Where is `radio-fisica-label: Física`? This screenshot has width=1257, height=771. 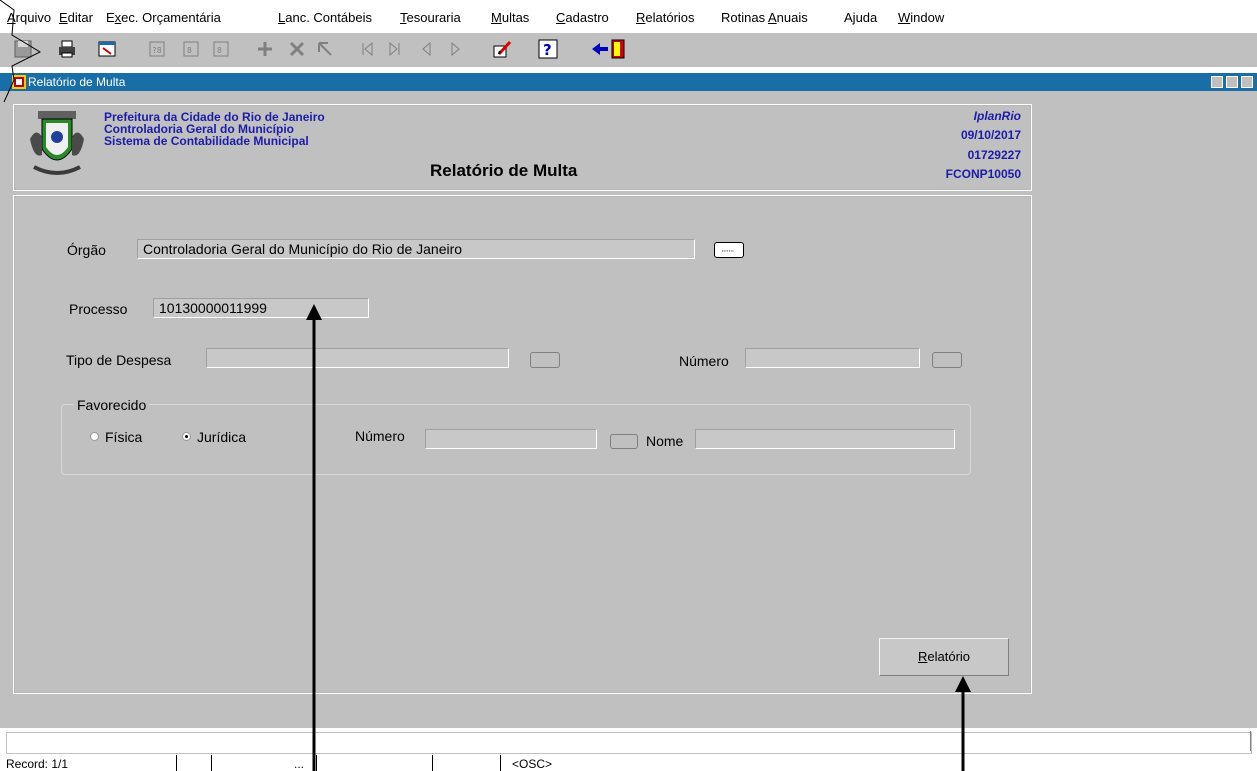 radio-fisica-label: Física is located at coordinates (124, 437).